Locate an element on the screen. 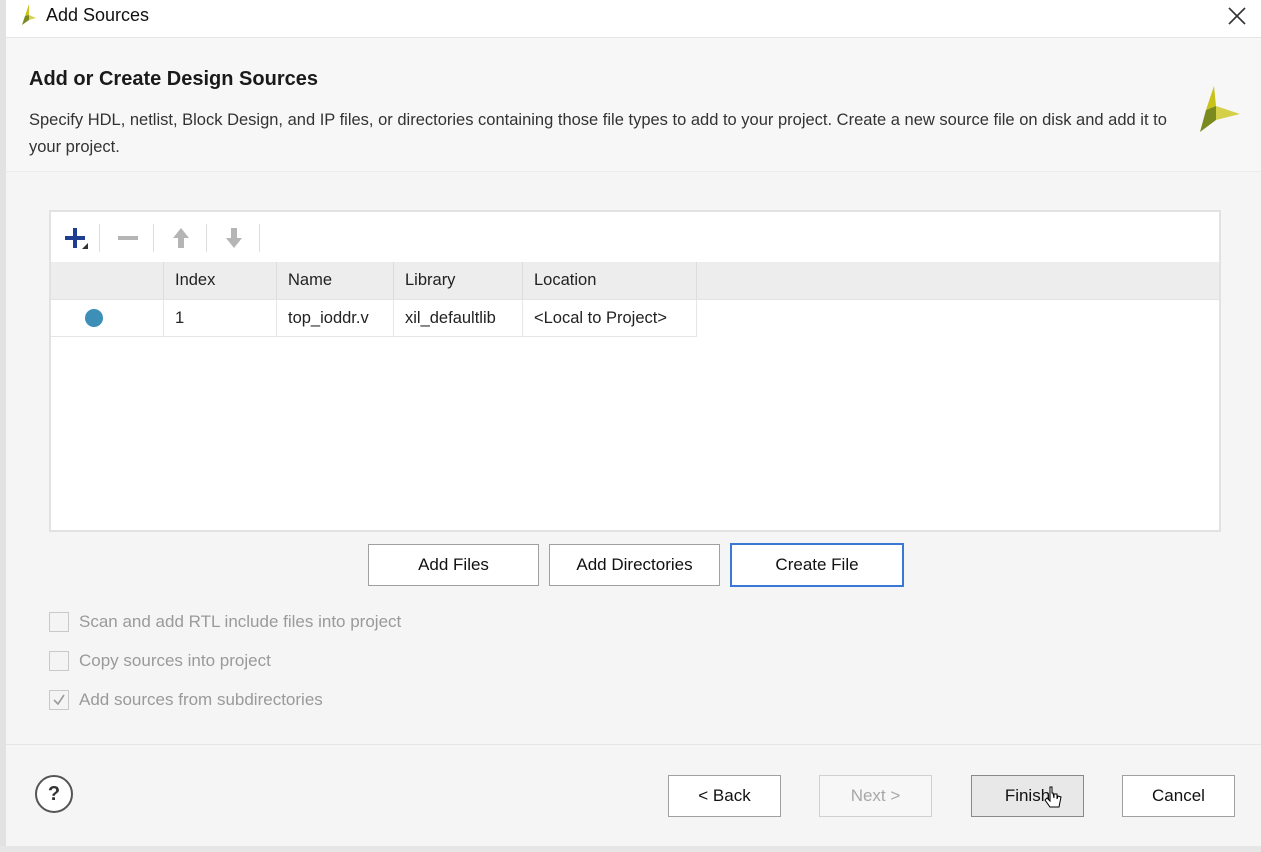 The width and height of the screenshot is (1261, 852). title-bar: Add Sources is located at coordinates (633, 19).